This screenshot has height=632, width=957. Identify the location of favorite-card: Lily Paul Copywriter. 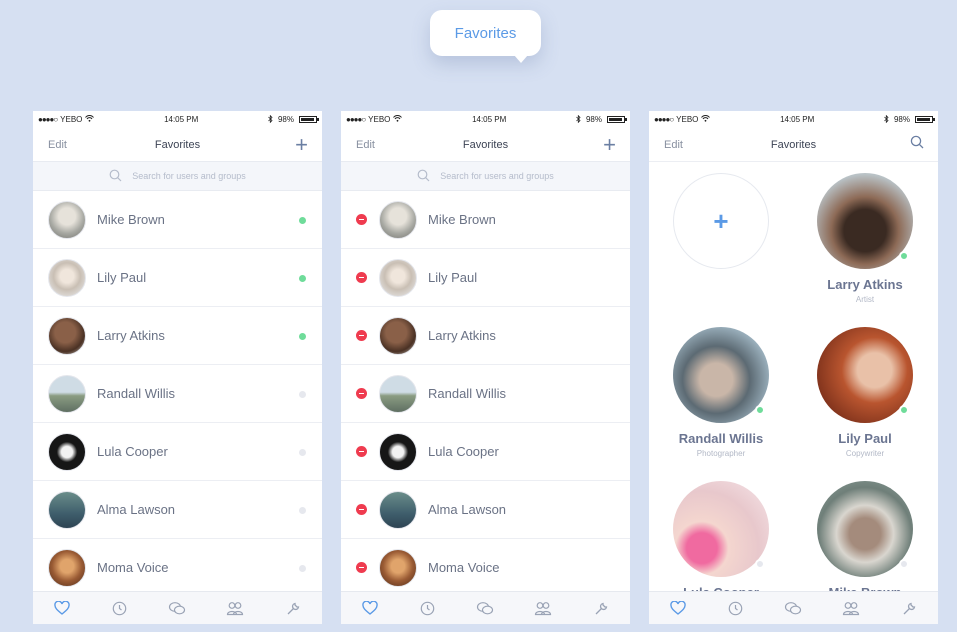
(865, 392).